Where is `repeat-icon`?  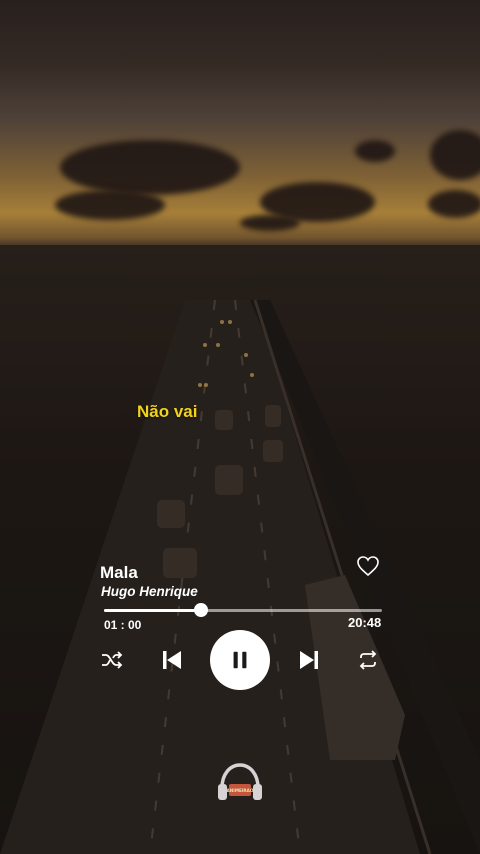 repeat-icon is located at coordinates (368, 660).